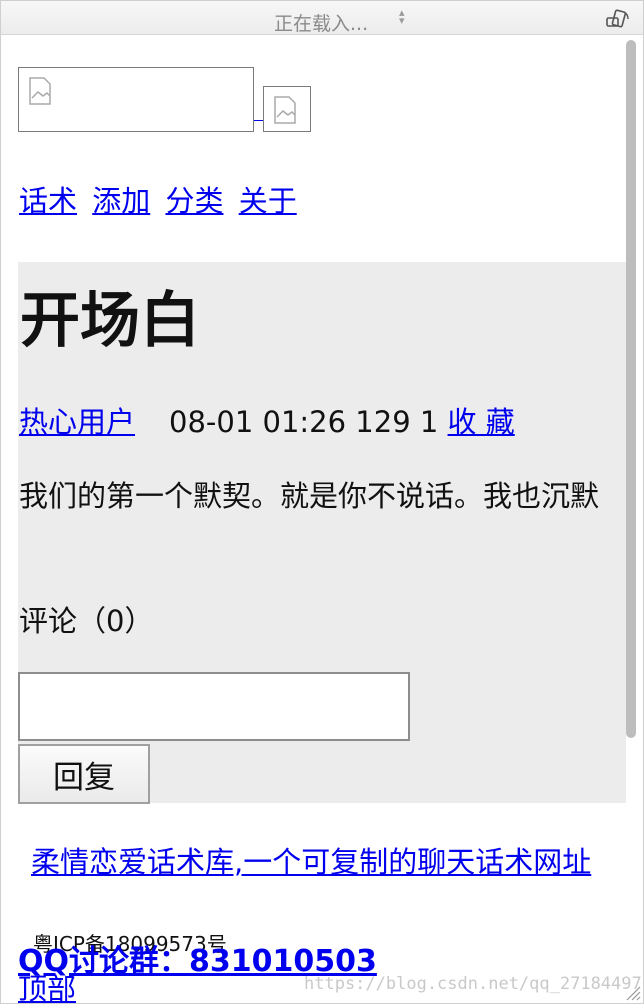 Image resolution: width=644 pixels, height=1008 pixels. Describe the element at coordinates (214, 706) in the screenshot. I see `reply-textarea` at that location.